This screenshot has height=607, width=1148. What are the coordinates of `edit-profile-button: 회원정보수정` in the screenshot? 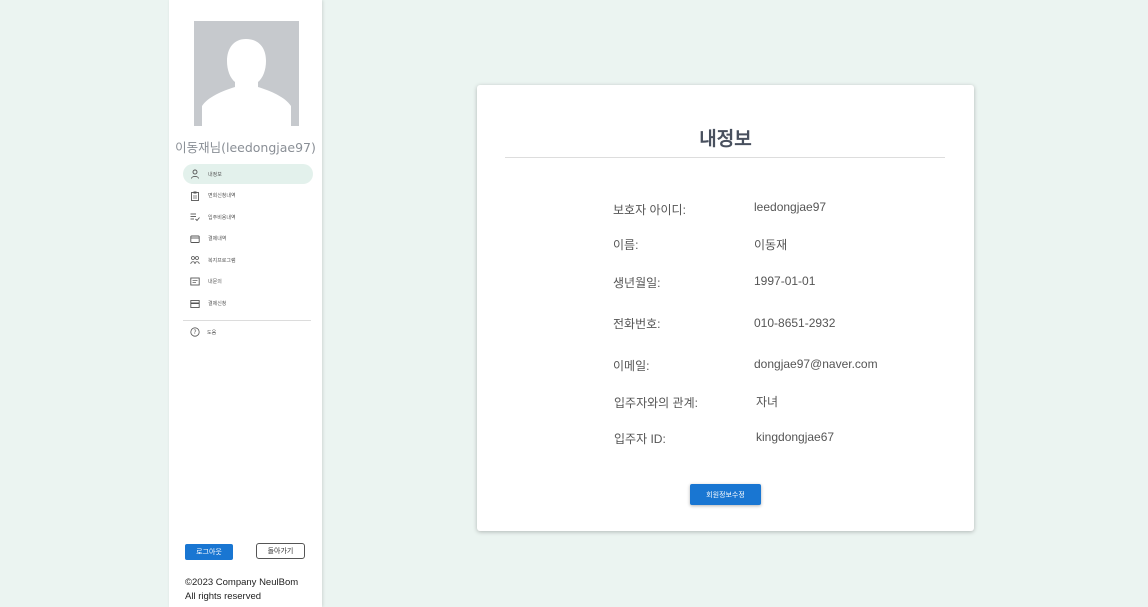 It's located at (725, 494).